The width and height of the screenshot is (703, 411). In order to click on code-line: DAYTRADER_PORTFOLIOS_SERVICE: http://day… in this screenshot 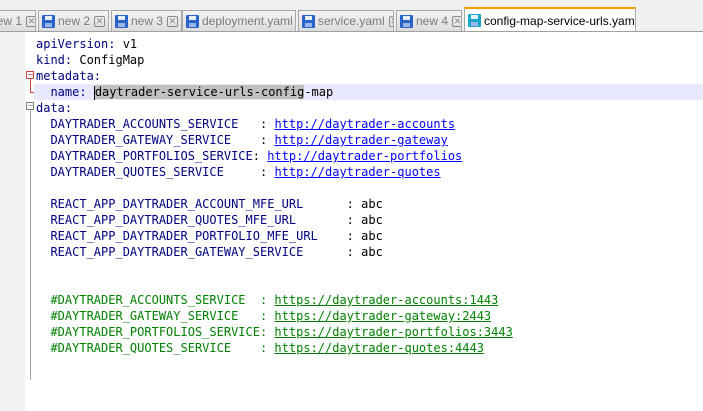, I will do `click(249, 156)`.